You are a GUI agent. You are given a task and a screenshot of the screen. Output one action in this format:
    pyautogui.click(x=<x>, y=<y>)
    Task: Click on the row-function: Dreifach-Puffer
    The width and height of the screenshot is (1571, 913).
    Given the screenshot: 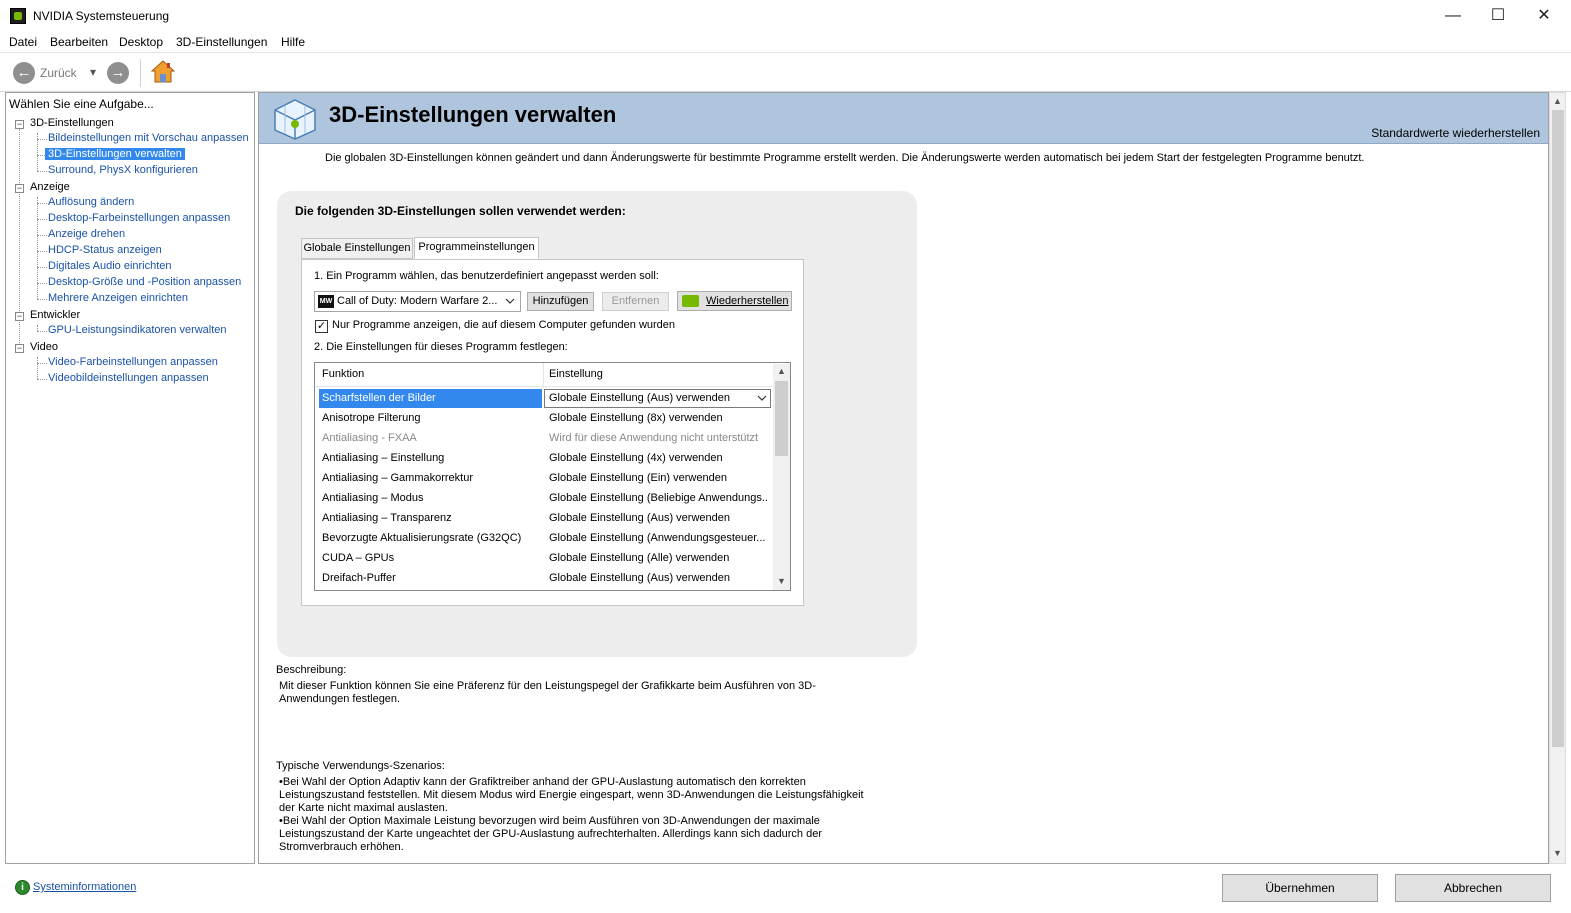 What is the action you would take?
    pyautogui.click(x=359, y=578)
    